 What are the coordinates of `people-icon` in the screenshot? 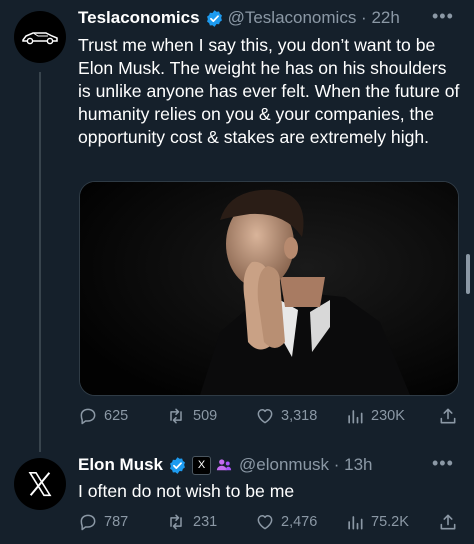 It's located at (224, 465).